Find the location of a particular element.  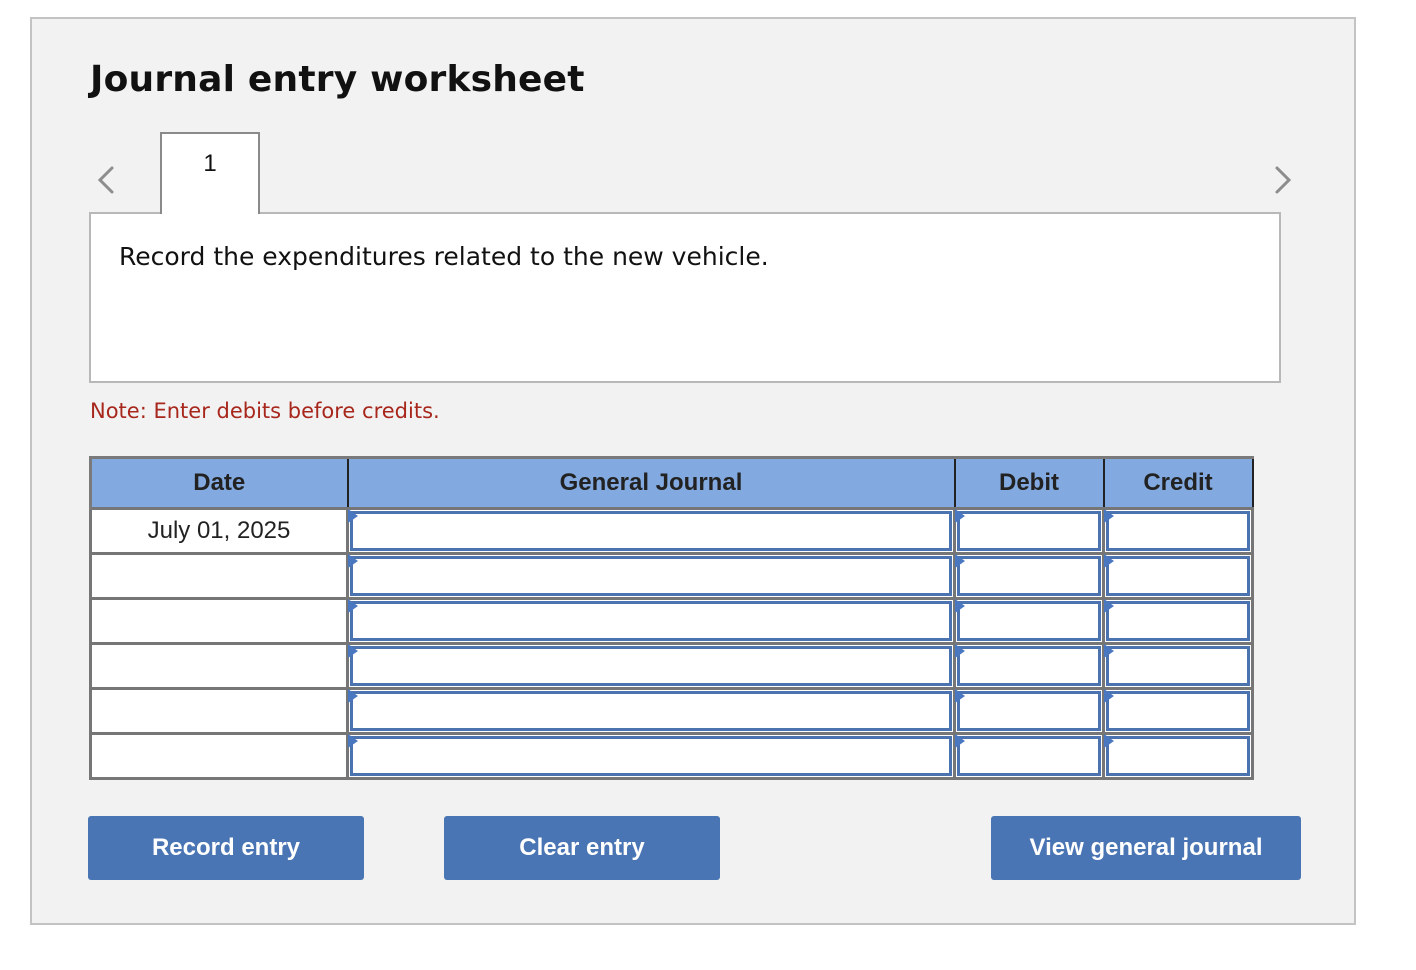

column-header-debit: Debit is located at coordinates (1029, 483).